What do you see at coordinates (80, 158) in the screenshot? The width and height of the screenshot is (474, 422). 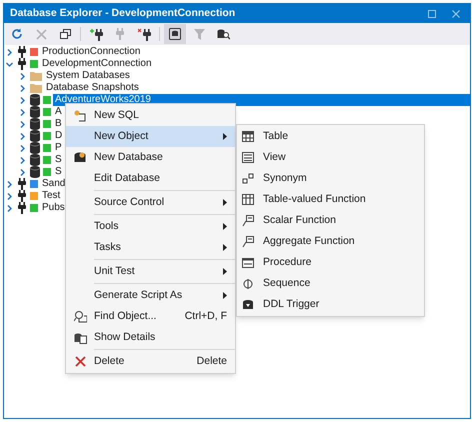 I see `database-add-icon` at bounding box center [80, 158].